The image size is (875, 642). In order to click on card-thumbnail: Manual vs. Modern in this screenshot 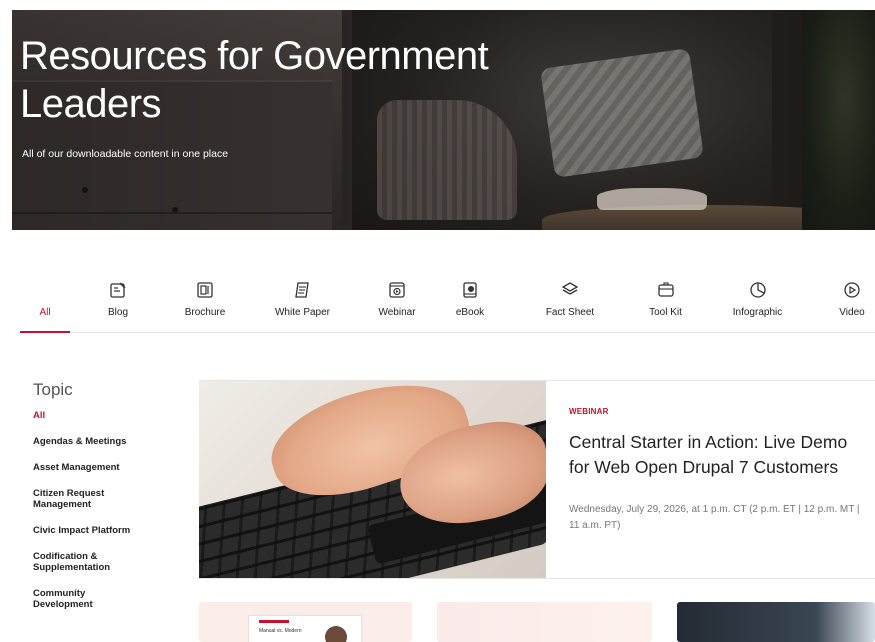, I will do `click(305, 629)`.